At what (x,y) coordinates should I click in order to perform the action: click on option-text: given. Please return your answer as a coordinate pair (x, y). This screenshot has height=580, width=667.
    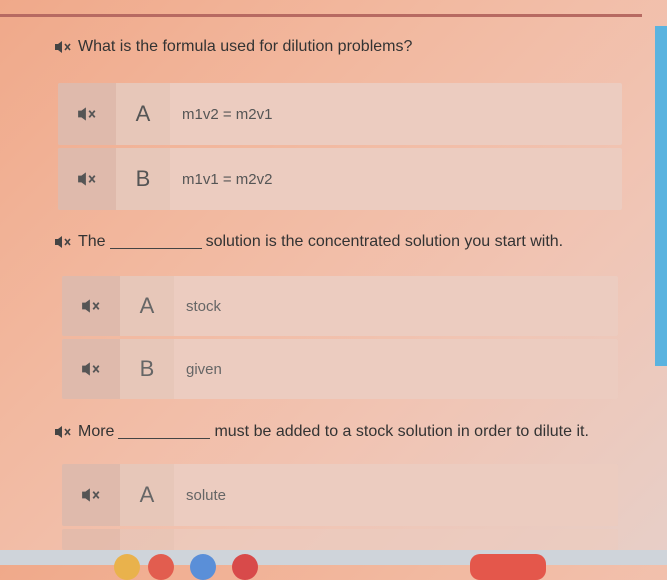
    Looking at the image, I should click on (396, 369).